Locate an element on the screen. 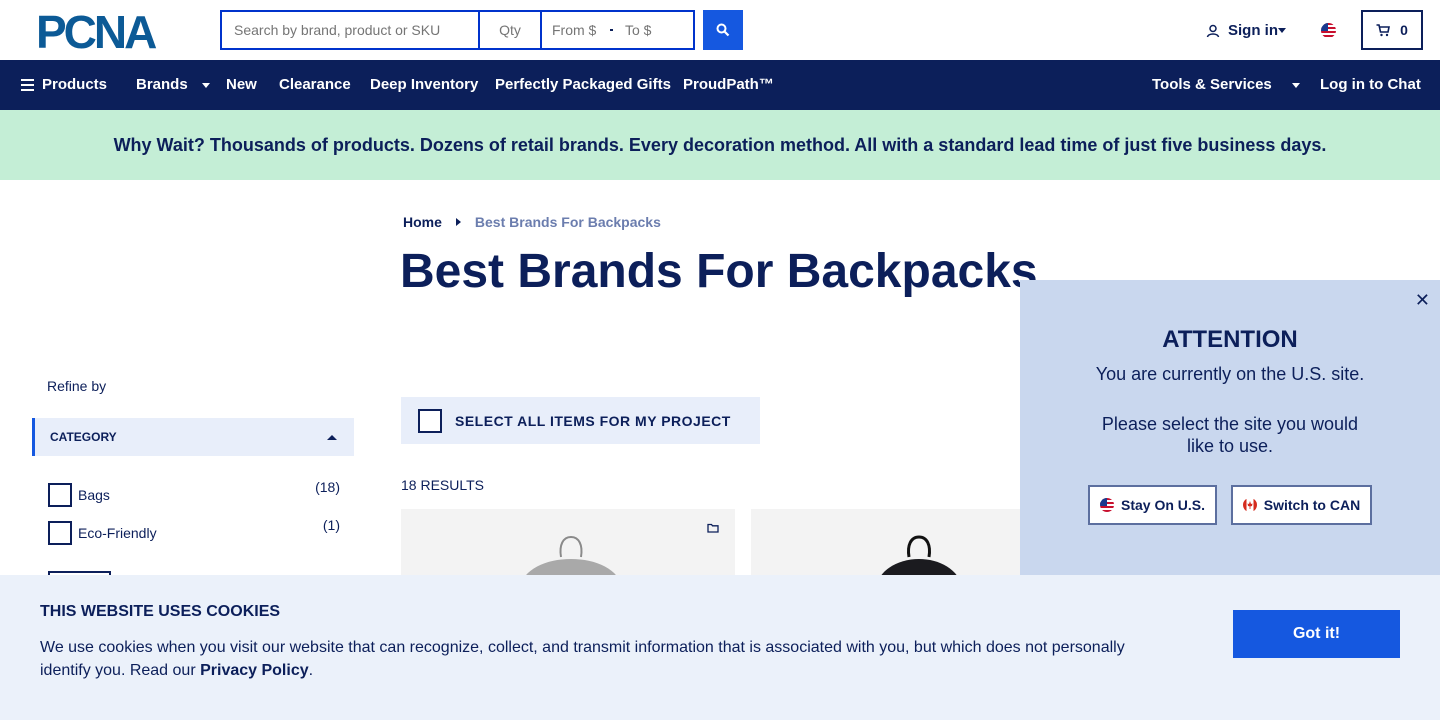  nav-clearance-label: Clearance is located at coordinates (315, 84).